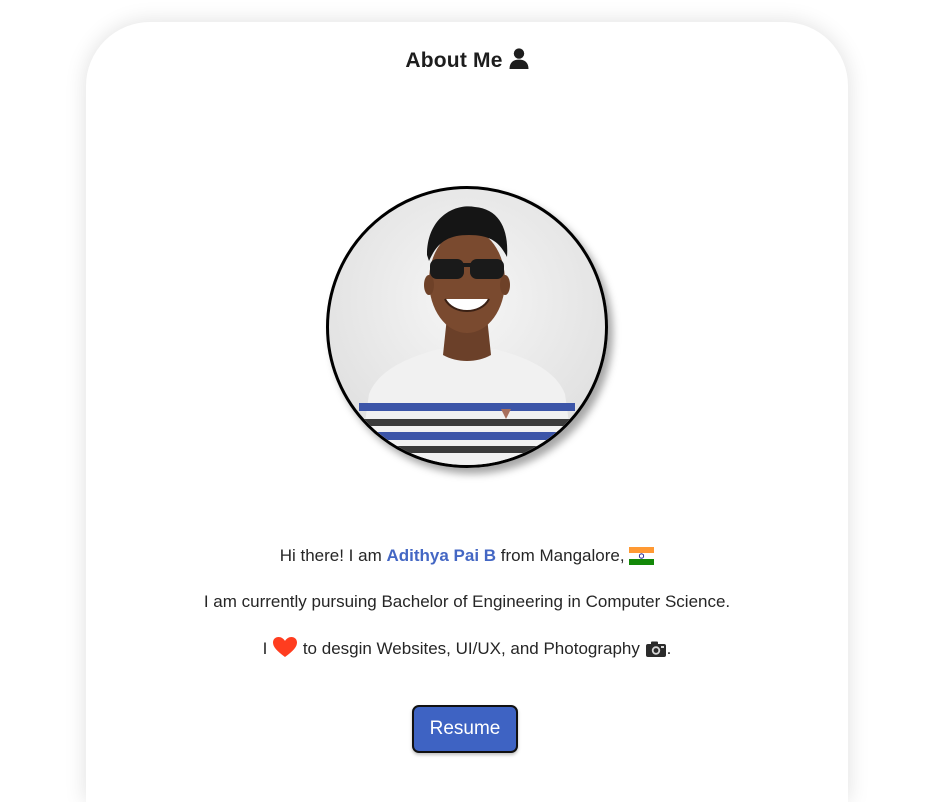 This screenshot has width=951, height=802. What do you see at coordinates (563, 555) in the screenshot?
I see `intro-after: from Mangalore,` at bounding box center [563, 555].